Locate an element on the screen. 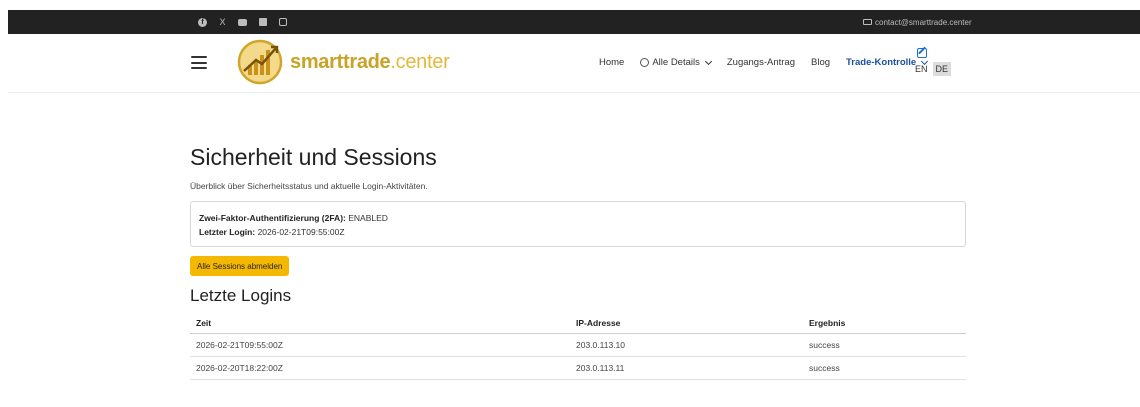 The image size is (1140, 407). last-login: Letzter Login: 2026-02-21T09:55:00Z is located at coordinates (272, 232).